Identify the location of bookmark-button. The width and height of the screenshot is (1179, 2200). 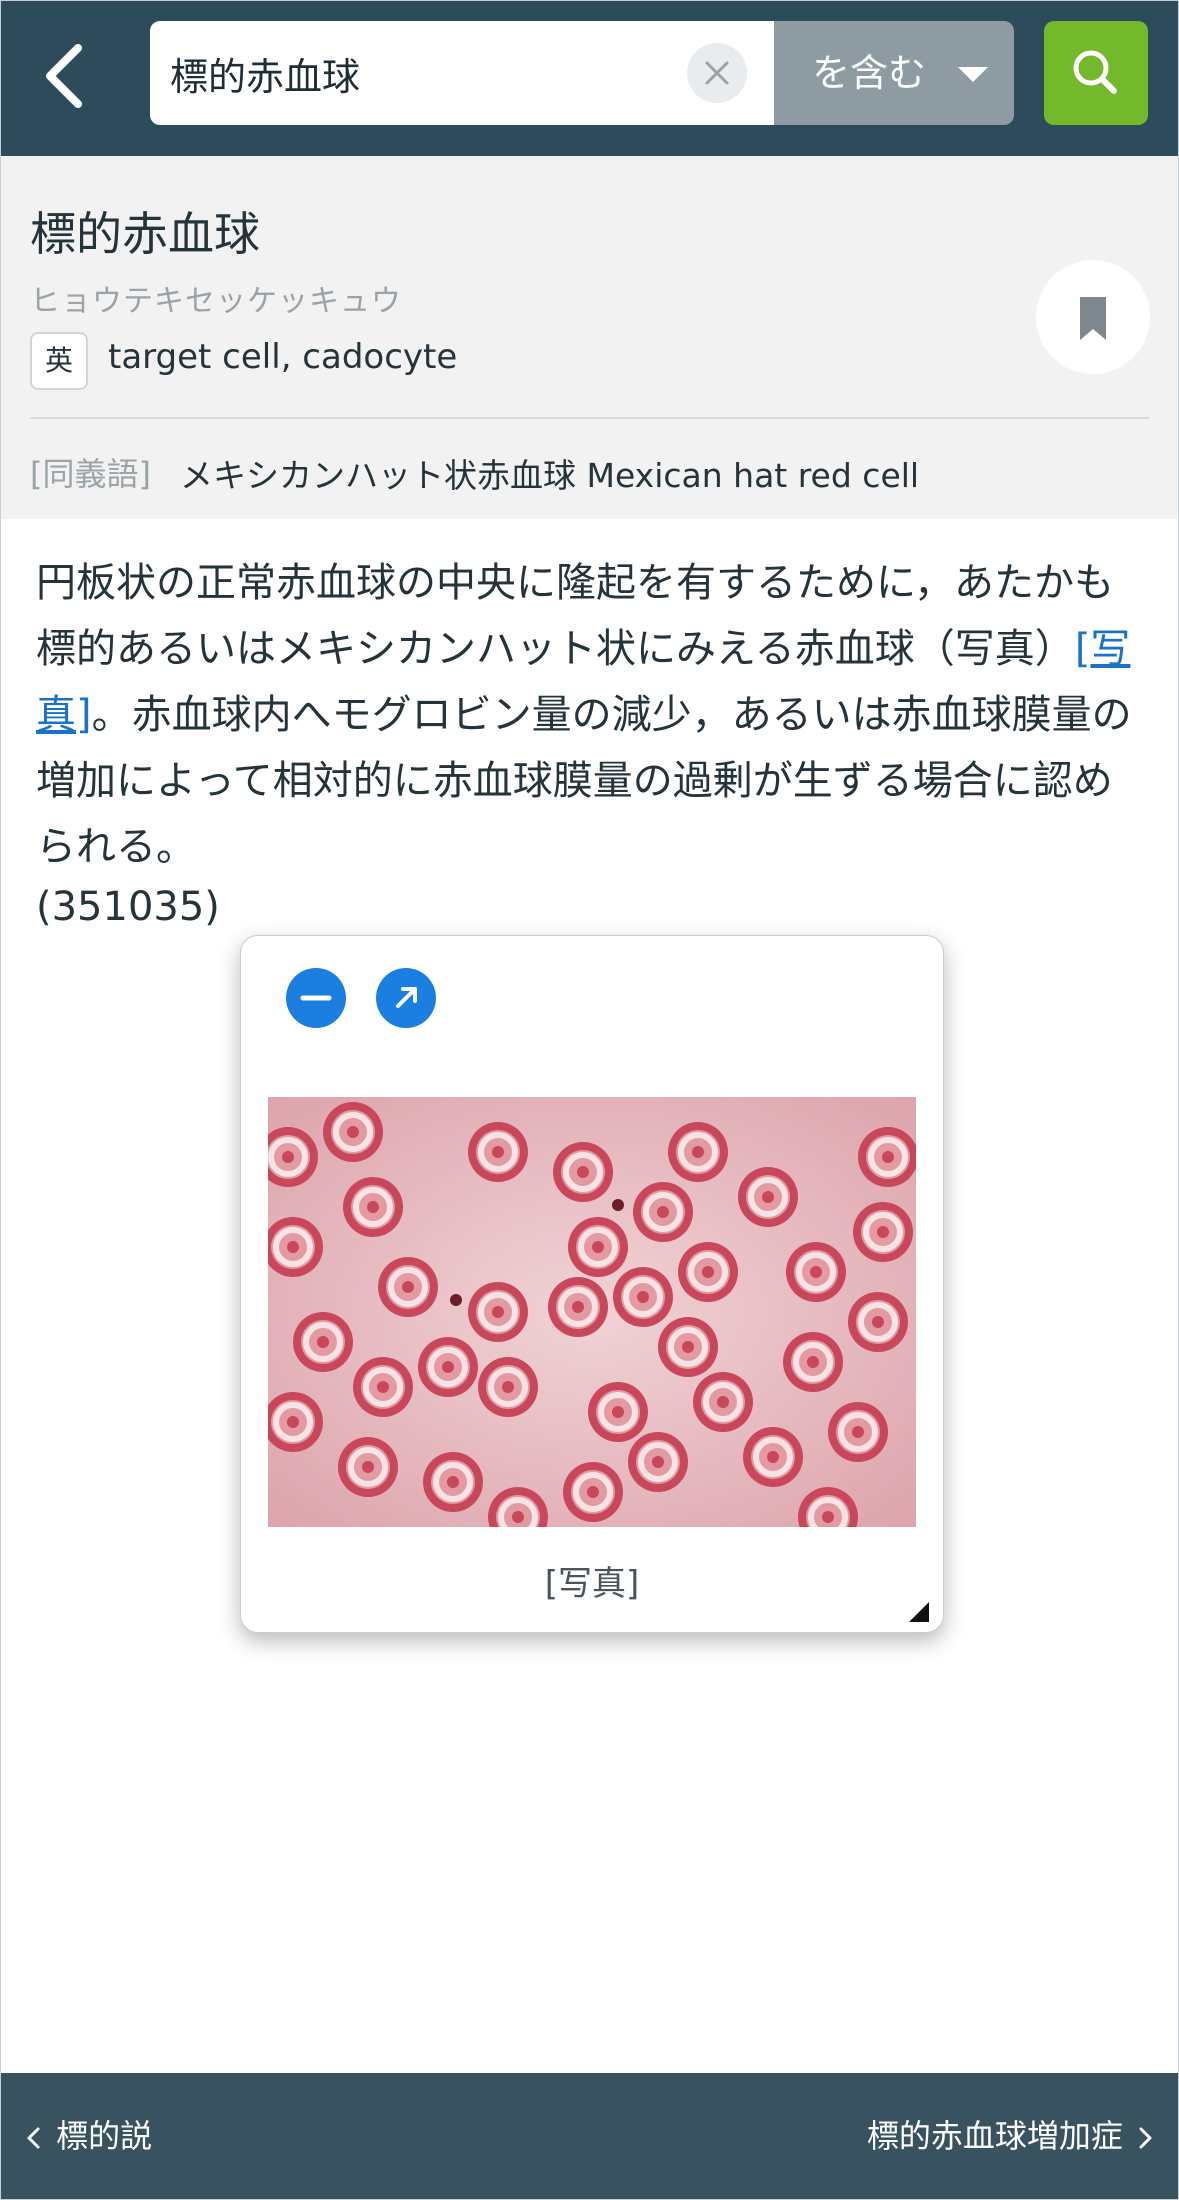
(1093, 317).